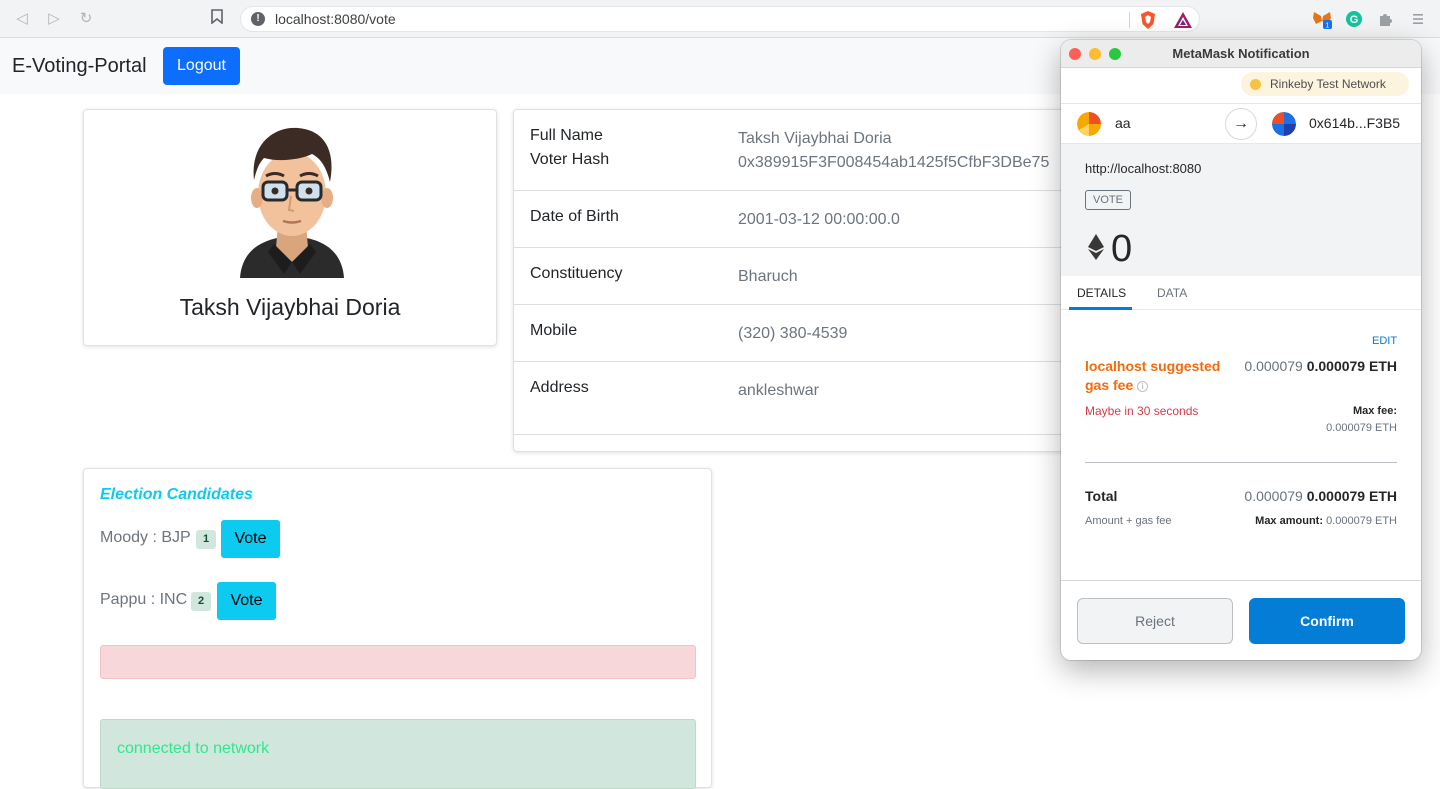 The image size is (1440, 789). I want to click on dob-value: 2001-03-12 00:00:00.0, so click(819, 219).